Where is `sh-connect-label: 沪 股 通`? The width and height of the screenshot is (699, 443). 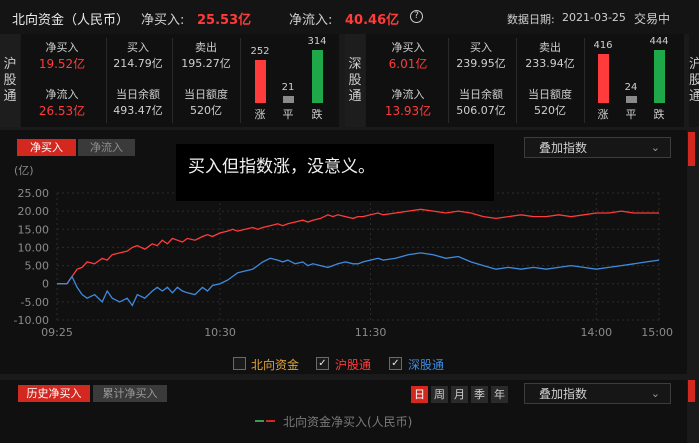 sh-connect-label: 沪 股 通 is located at coordinates (10, 80).